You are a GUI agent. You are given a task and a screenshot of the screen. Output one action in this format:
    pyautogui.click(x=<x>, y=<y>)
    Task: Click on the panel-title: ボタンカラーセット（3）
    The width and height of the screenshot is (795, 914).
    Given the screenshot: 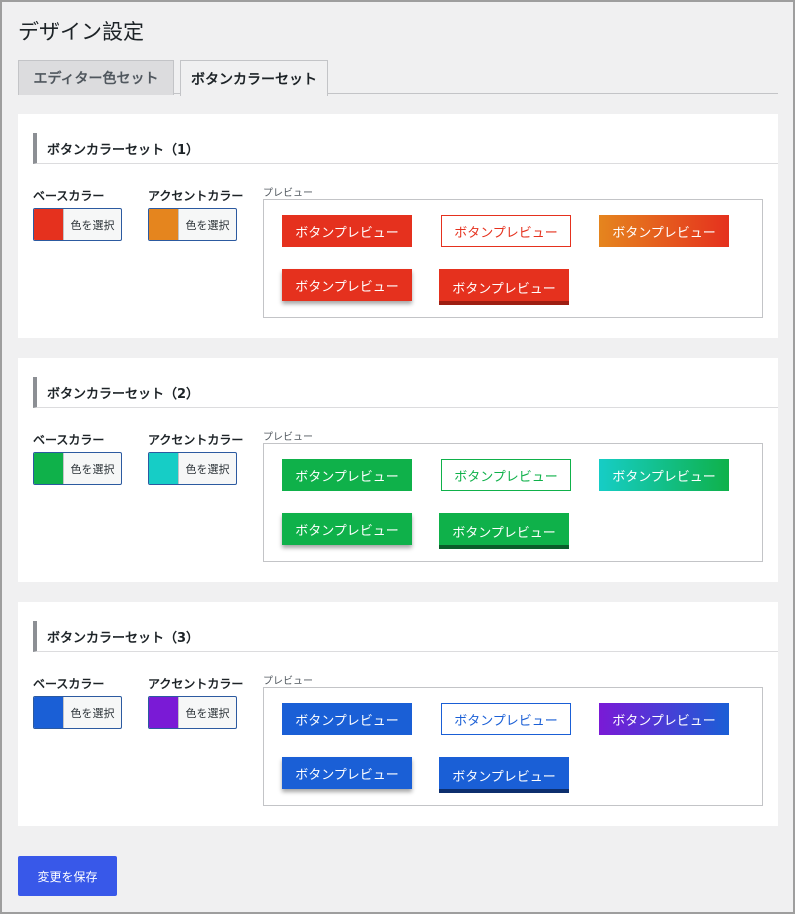 What is the action you would take?
    pyautogui.click(x=405, y=636)
    